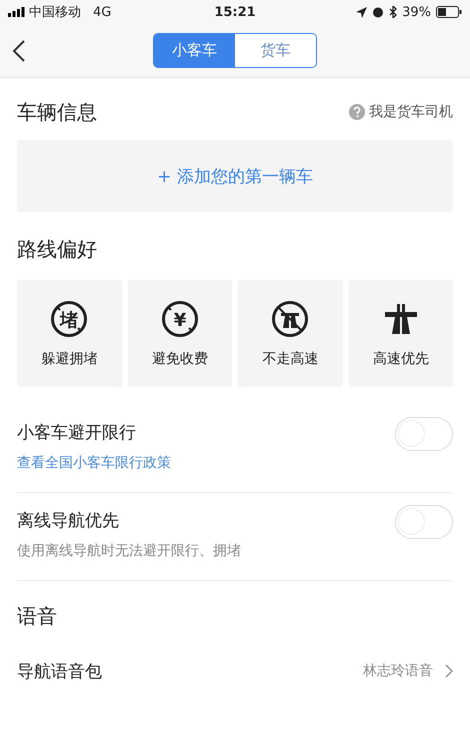 The width and height of the screenshot is (470, 748). What do you see at coordinates (401, 112) in the screenshot?
I see `truck-driver-link: 我是货车司机` at bounding box center [401, 112].